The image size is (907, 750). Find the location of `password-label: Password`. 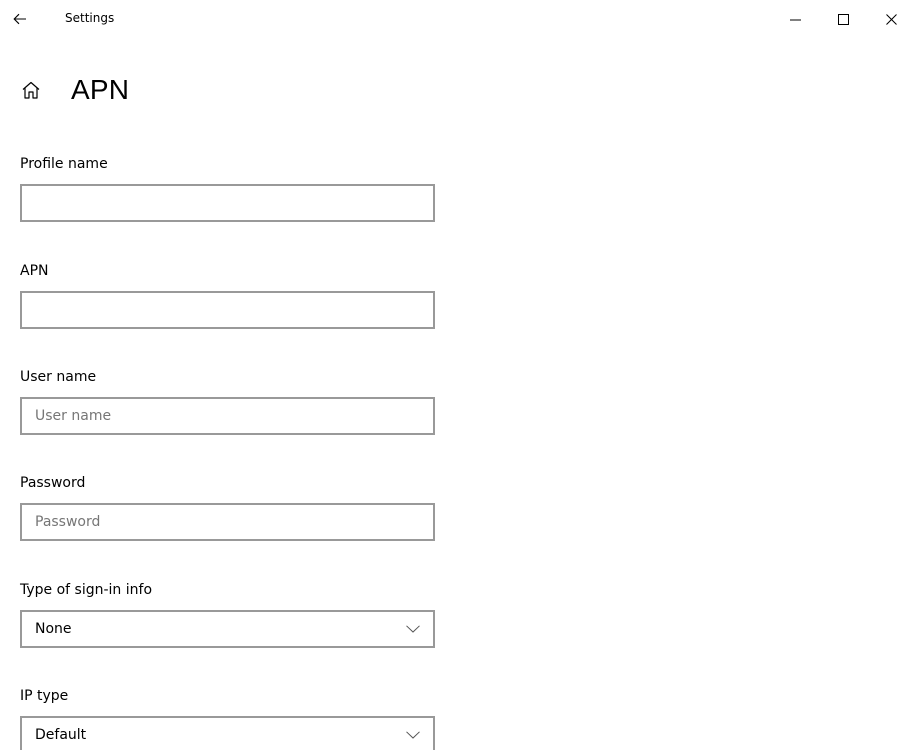

password-label: Password is located at coordinates (53, 483).